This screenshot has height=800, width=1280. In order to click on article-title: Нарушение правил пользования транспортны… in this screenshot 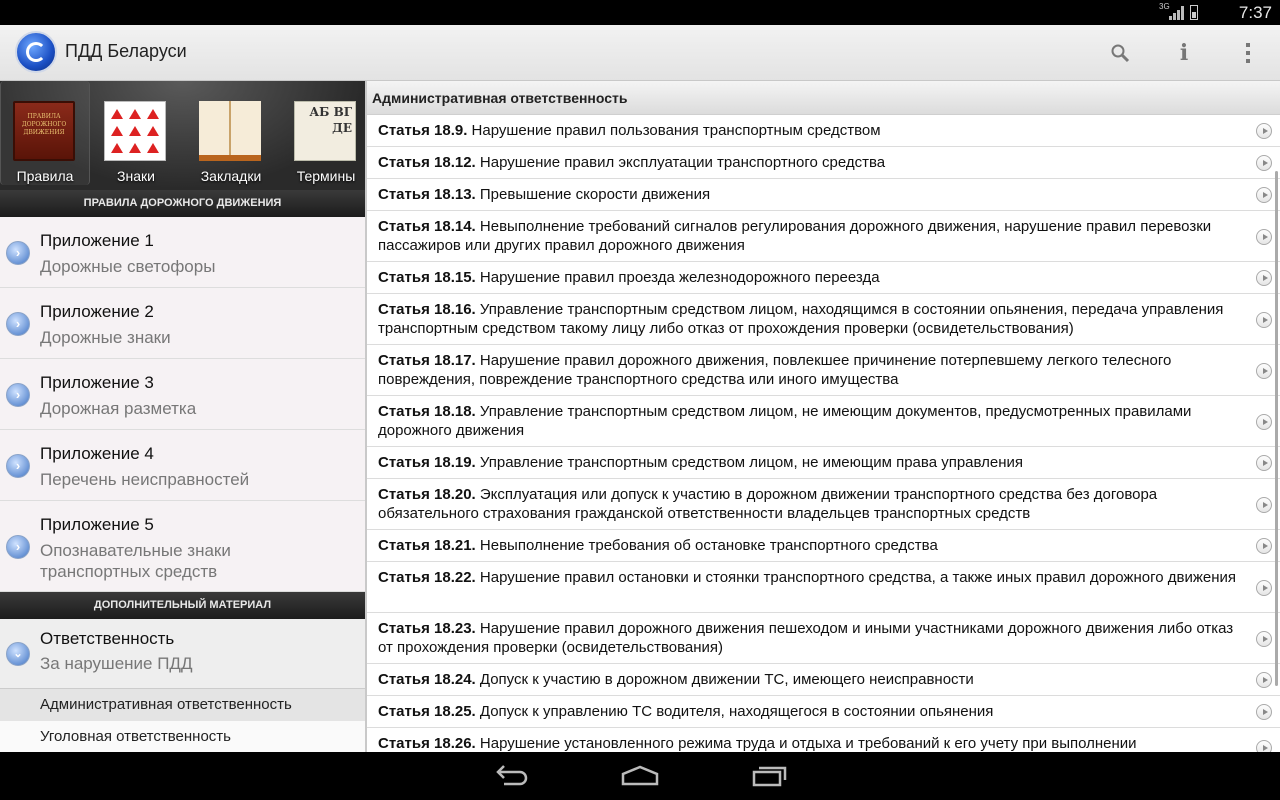, I will do `click(676, 130)`.